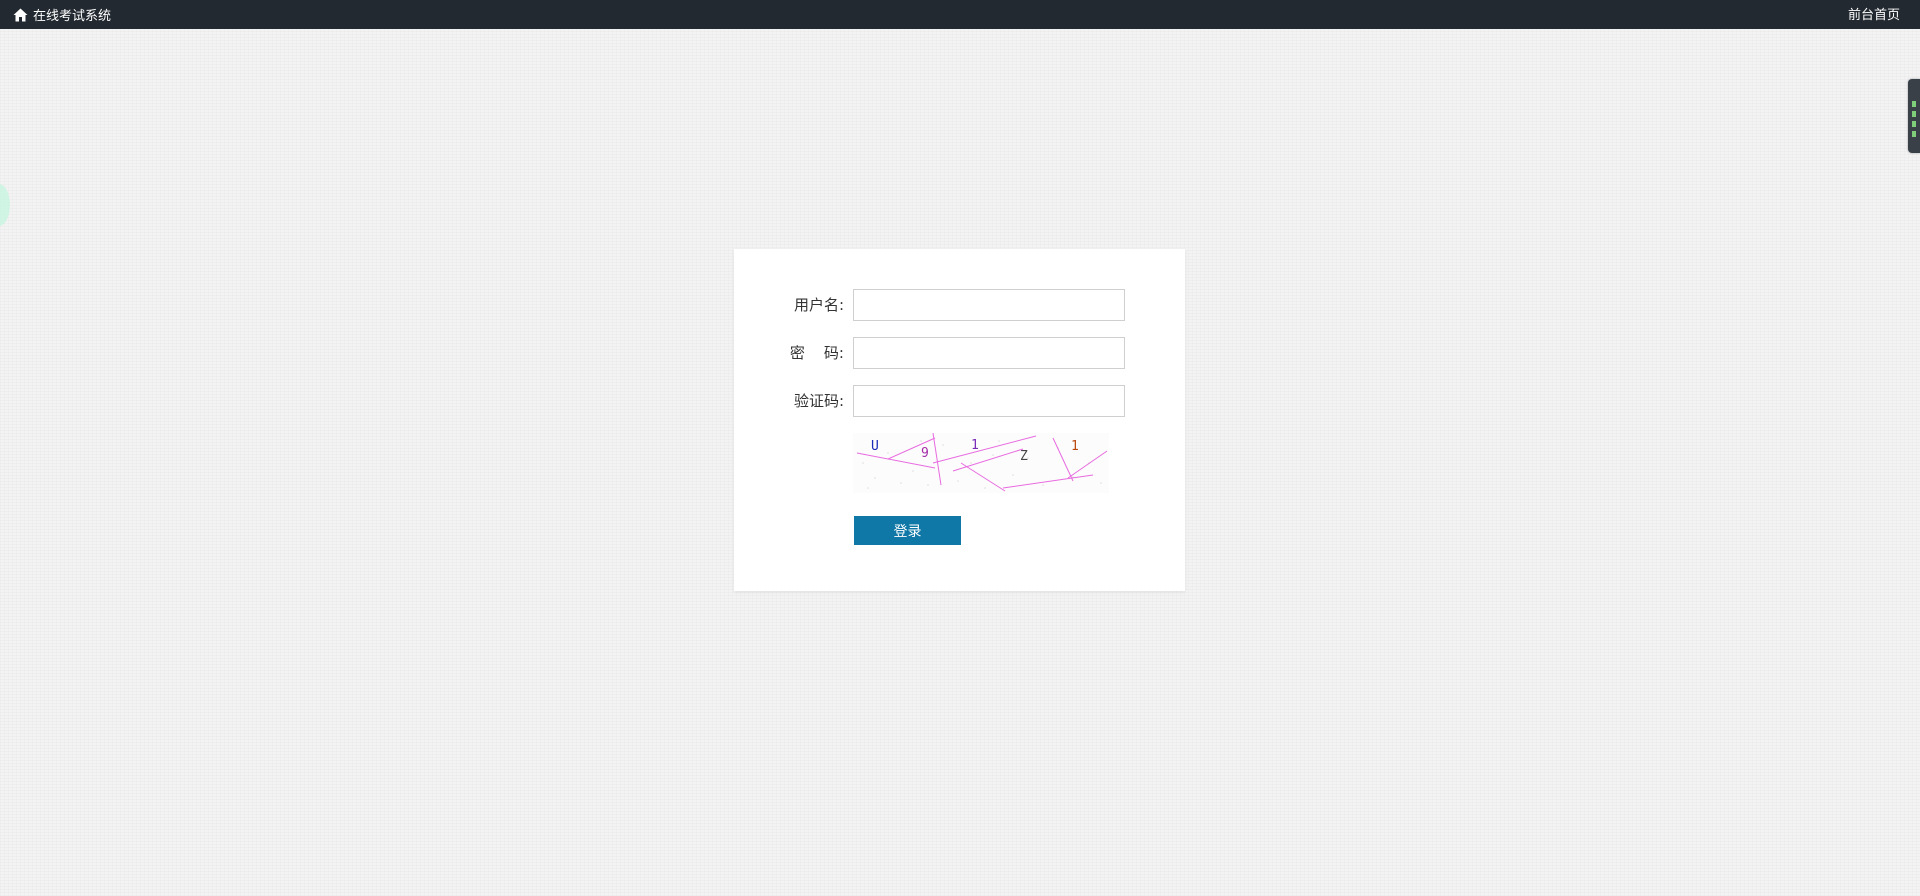 The height and width of the screenshot is (896, 1920). Describe the element at coordinates (989, 353) in the screenshot. I see `password-input` at that location.